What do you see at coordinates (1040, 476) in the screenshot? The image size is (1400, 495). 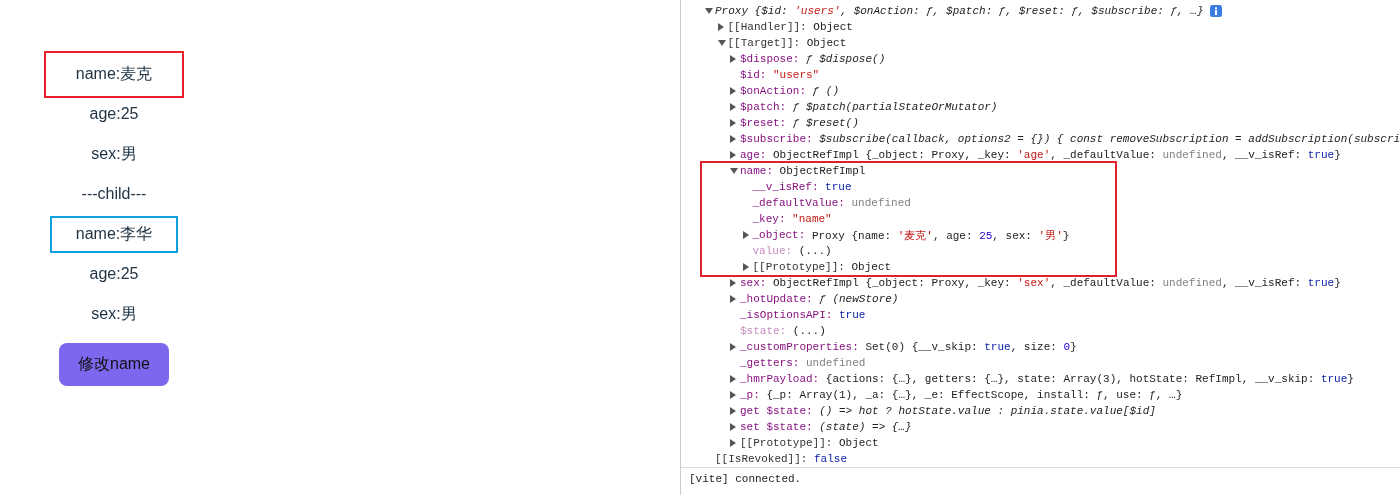 I see `console-message: [vite] connected.` at bounding box center [1040, 476].